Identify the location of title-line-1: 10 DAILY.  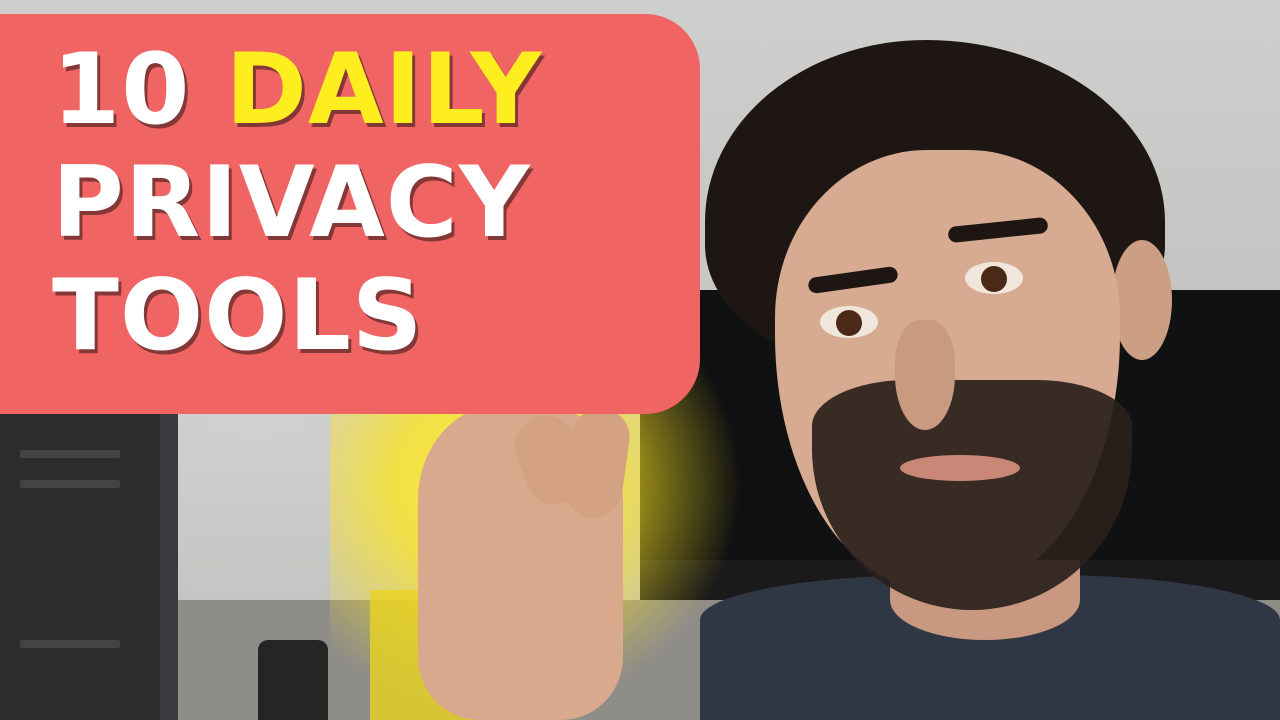
(372, 90).